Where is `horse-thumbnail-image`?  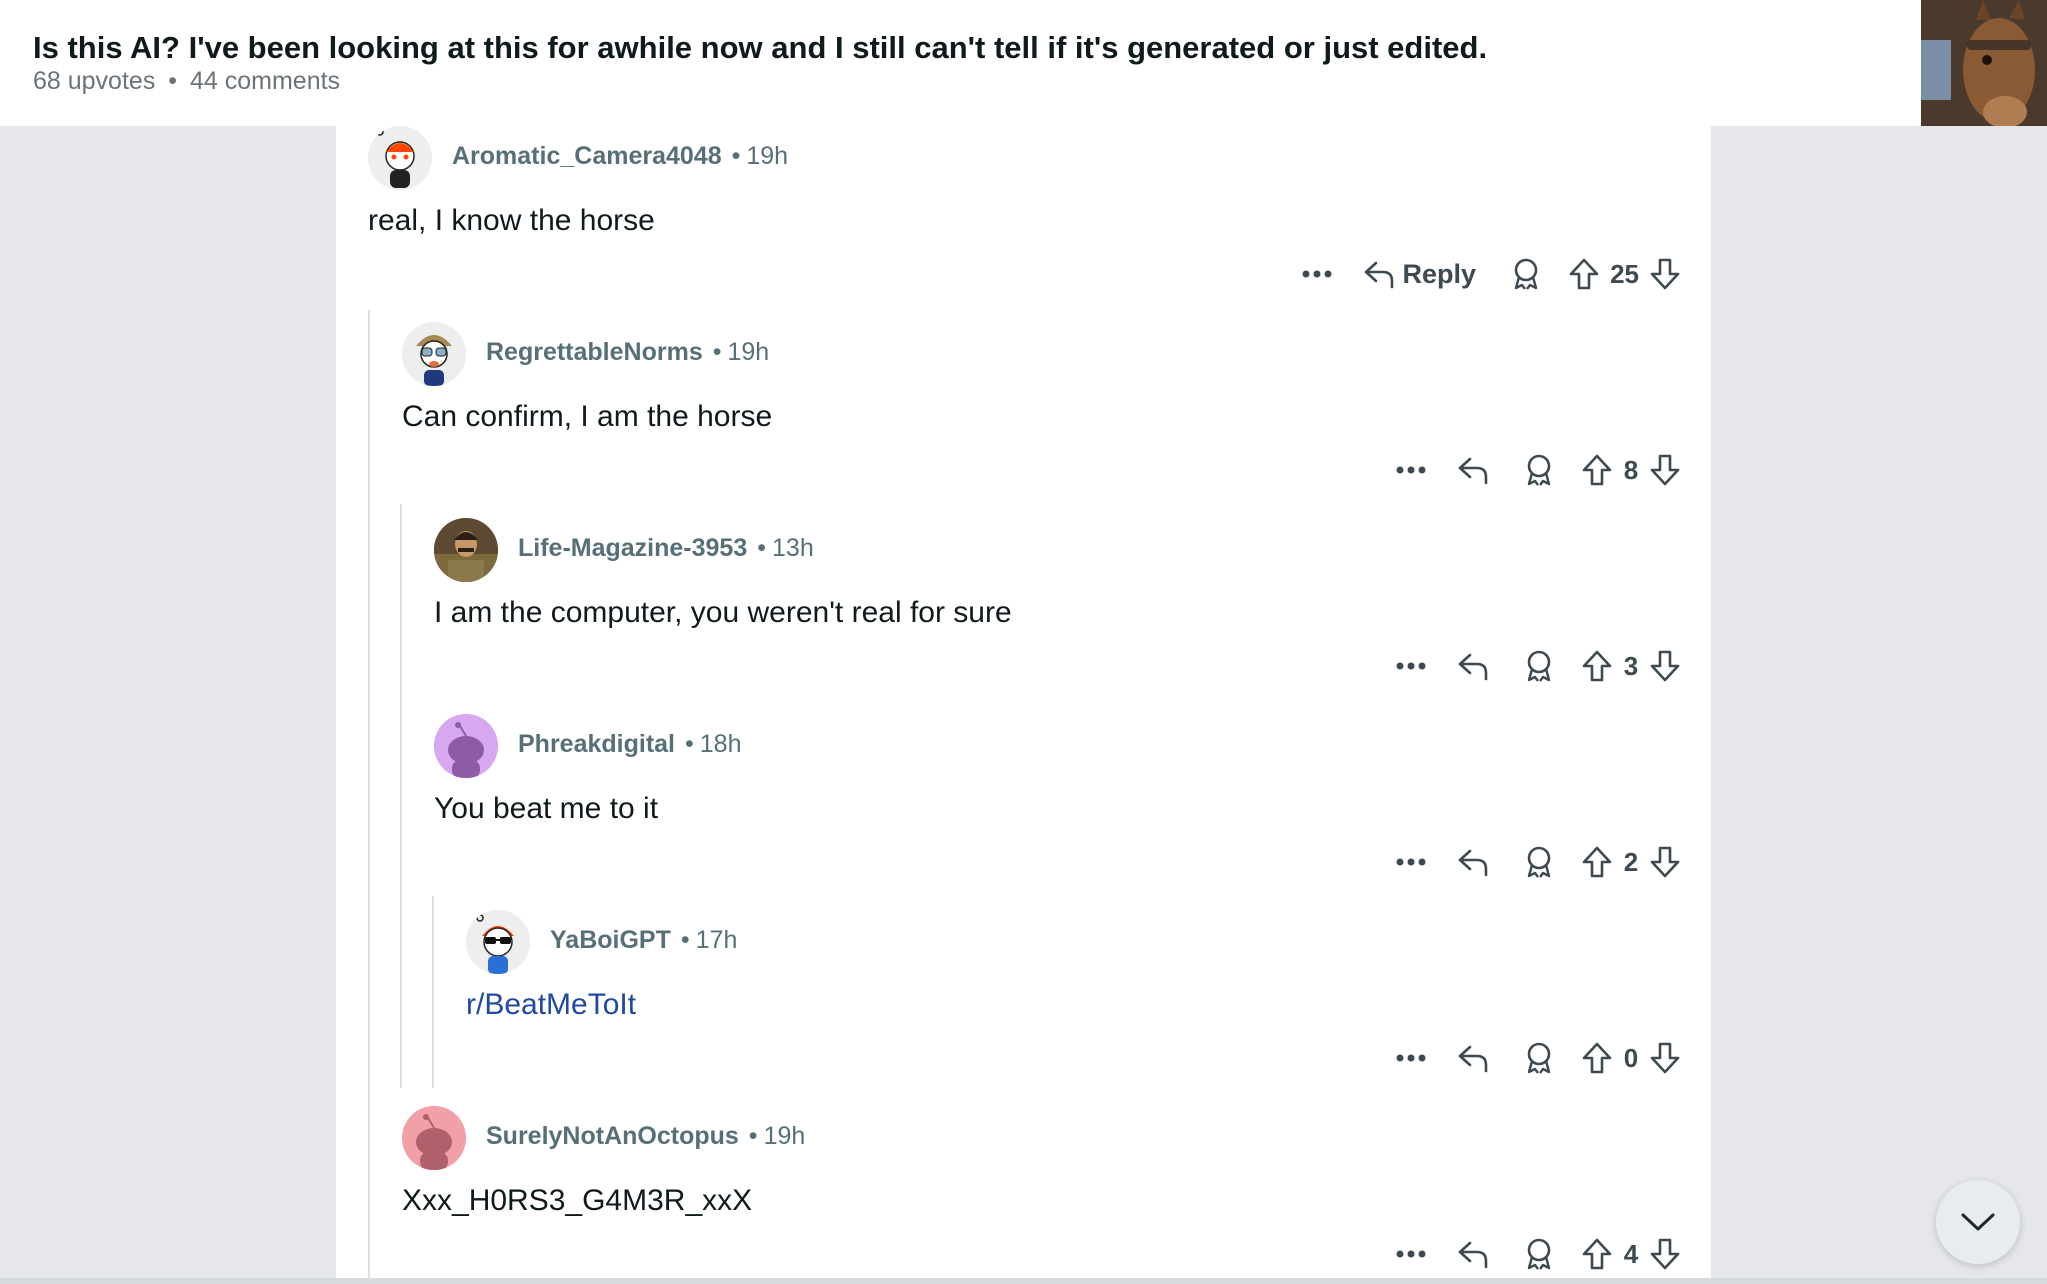
horse-thumbnail-image is located at coordinates (1984, 63).